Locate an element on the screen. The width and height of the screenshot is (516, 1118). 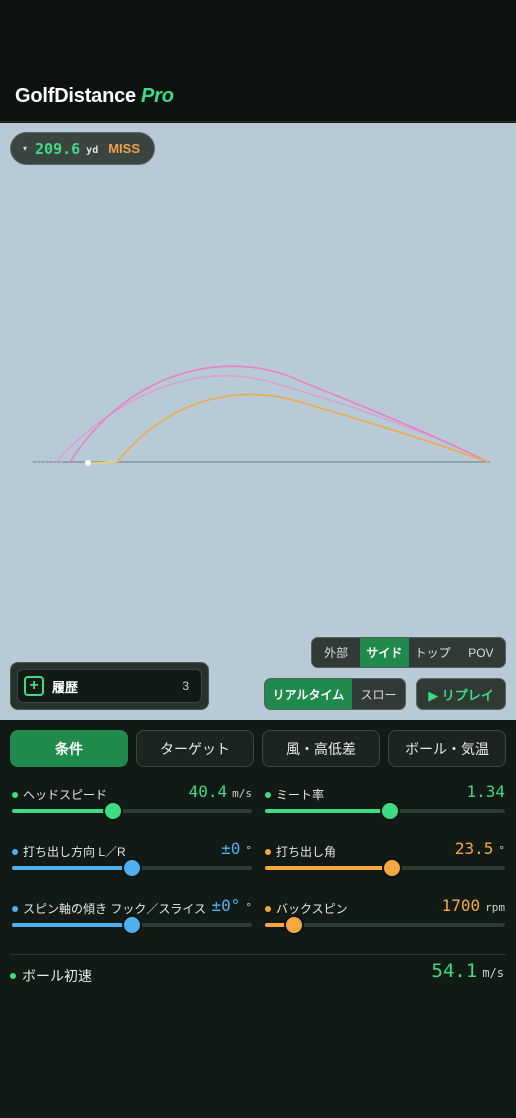
distance-value: 209.6 is located at coordinates (58, 148).